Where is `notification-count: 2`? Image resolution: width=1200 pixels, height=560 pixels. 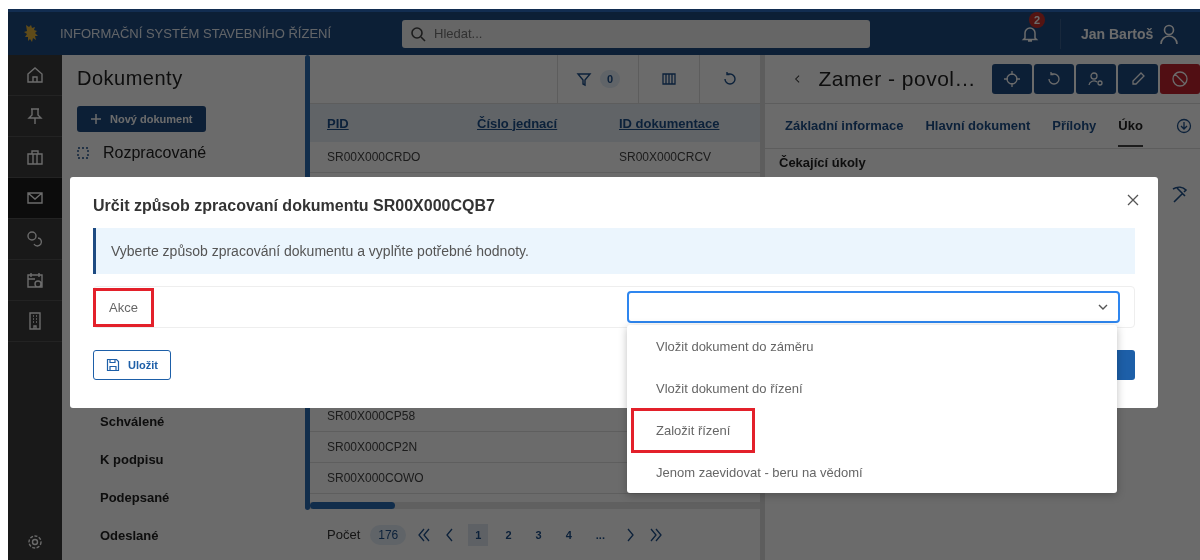 notification-count: 2 is located at coordinates (1037, 19).